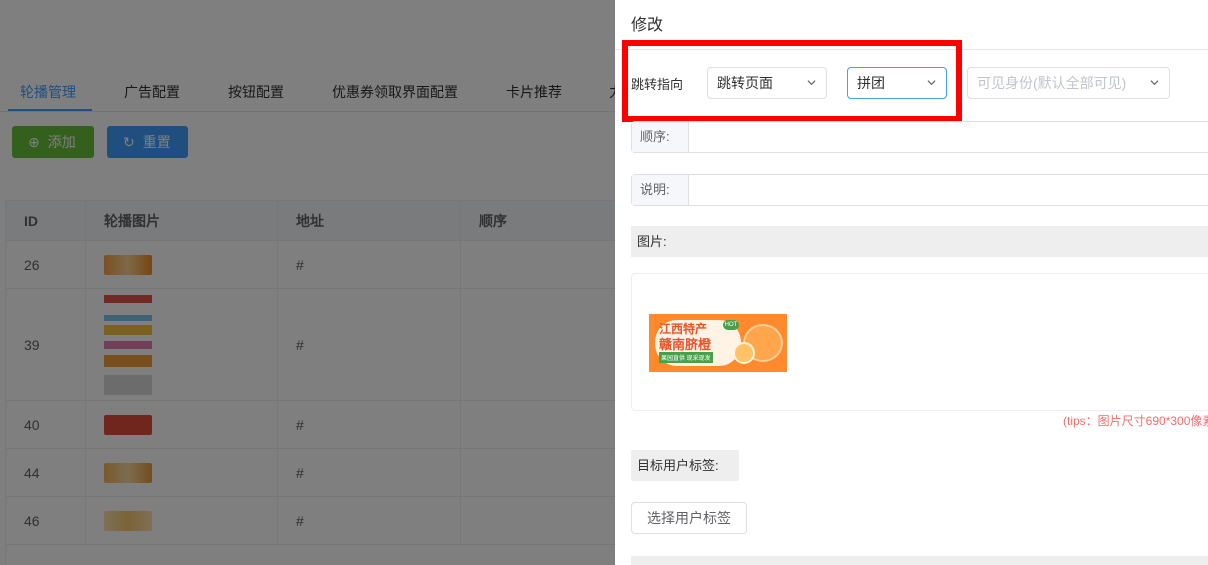 This screenshot has height=565, width=1208. I want to click on description-input-group: 说明:, so click(919, 190).